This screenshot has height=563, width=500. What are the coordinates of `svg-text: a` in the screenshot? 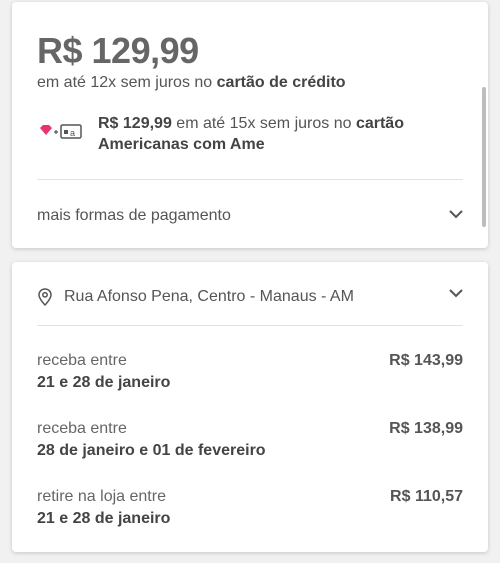 It's located at (72, 133).